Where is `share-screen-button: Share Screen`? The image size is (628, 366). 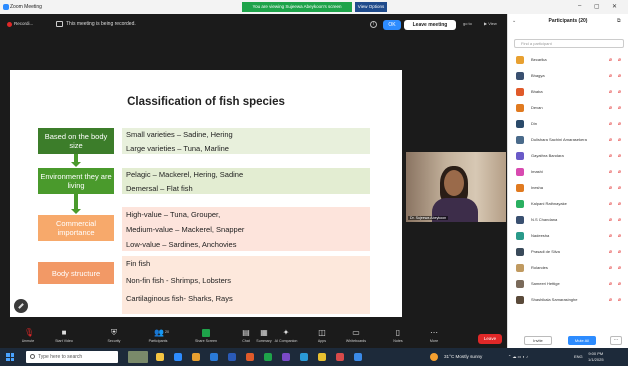 share-screen-button: Share Screen is located at coordinates (206, 338).